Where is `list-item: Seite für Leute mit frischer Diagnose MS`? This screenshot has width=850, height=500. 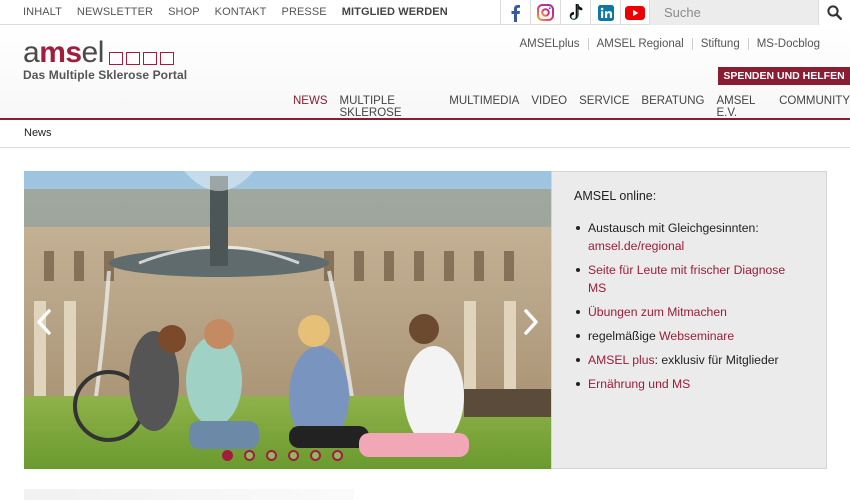
list-item: Seite für Leute mit frischer Diagnose MS is located at coordinates (689, 279).